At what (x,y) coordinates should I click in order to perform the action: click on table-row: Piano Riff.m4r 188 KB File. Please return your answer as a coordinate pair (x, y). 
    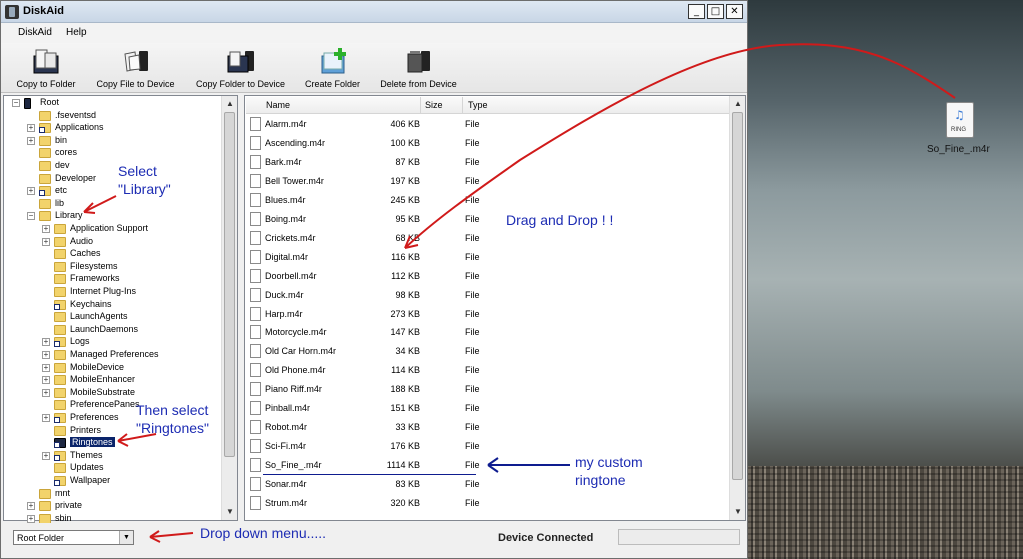
    Looking at the image, I should click on (487, 389).